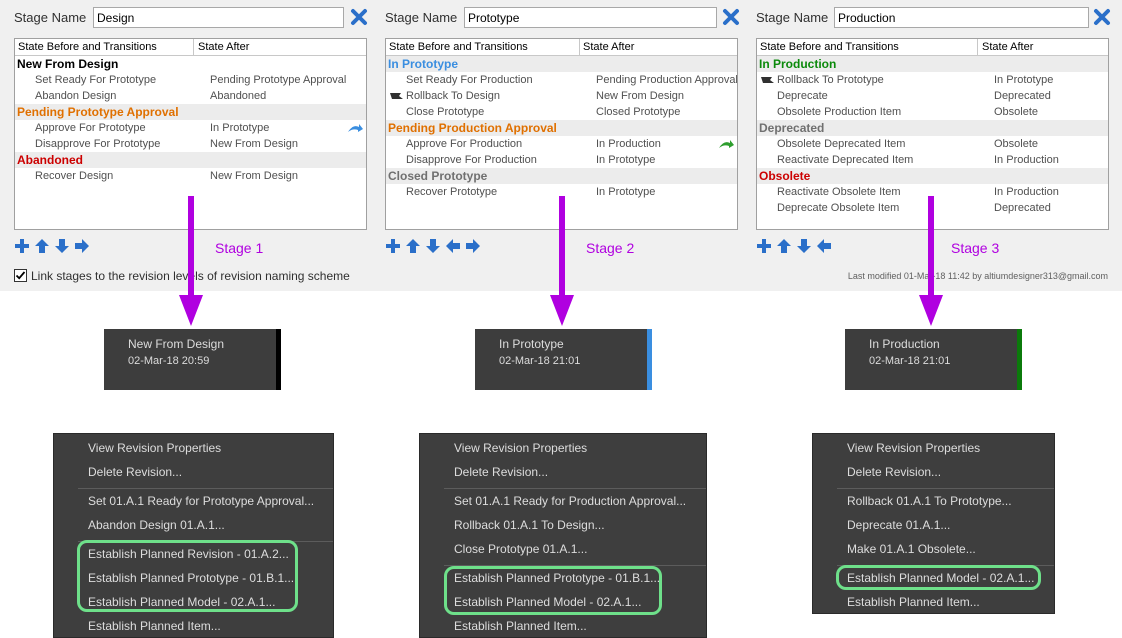 The width and height of the screenshot is (1122, 638). Describe the element at coordinates (932, 96) in the screenshot. I see `transition-row: Deprecate Deprecated` at that location.